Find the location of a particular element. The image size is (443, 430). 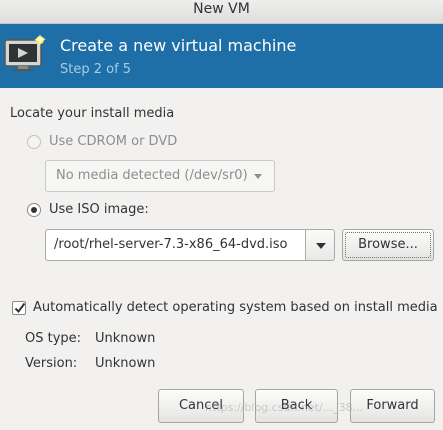

cancel-button-label: Cancel is located at coordinates (201, 405).